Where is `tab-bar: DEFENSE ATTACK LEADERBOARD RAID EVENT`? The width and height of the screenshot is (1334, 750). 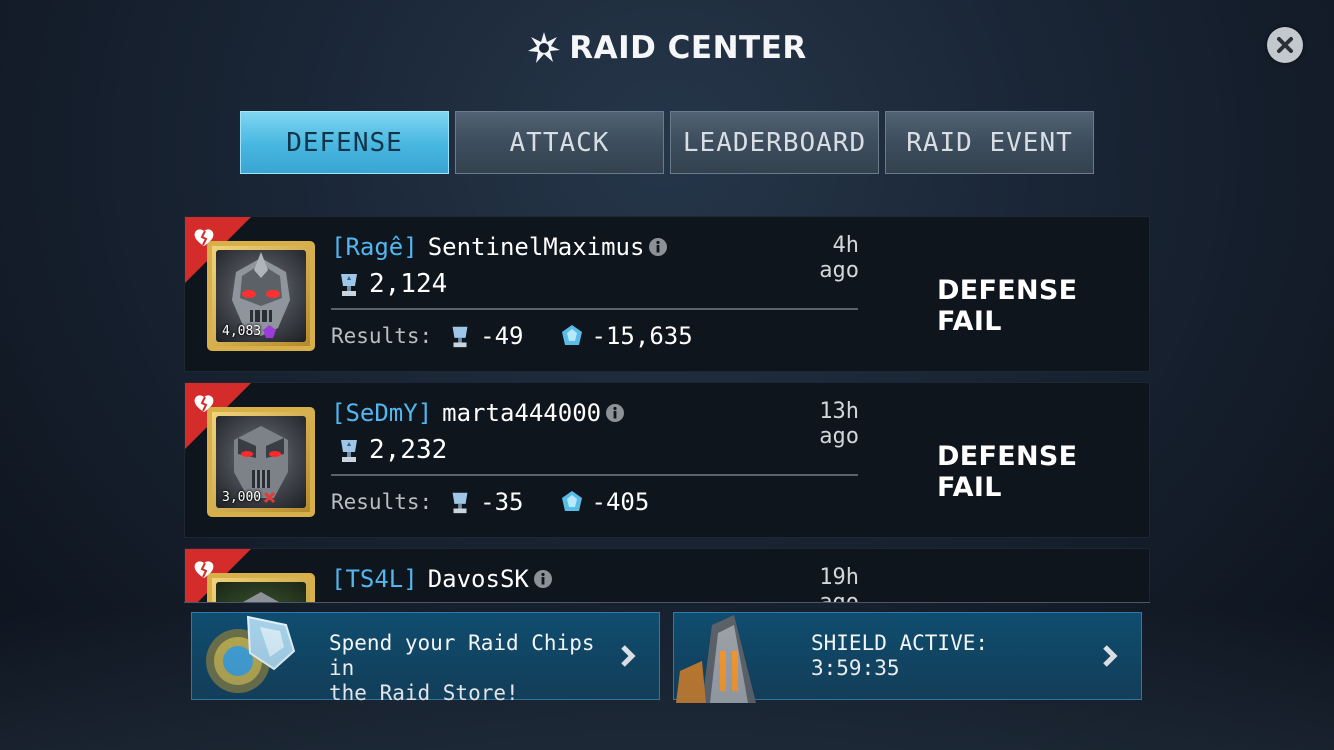
tab-bar: DEFENSE ATTACK LEADERBOARD RAID EVENT is located at coordinates (667, 142).